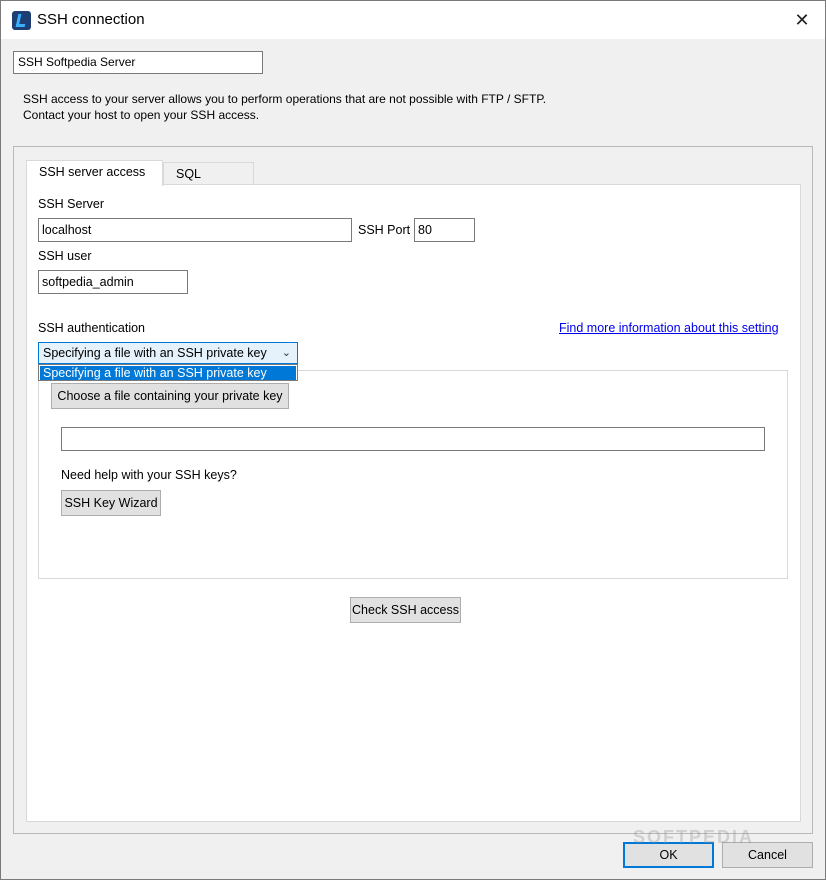 The height and width of the screenshot is (880, 826). I want to click on ssh-user-input: softpedia_admin, so click(113, 282).